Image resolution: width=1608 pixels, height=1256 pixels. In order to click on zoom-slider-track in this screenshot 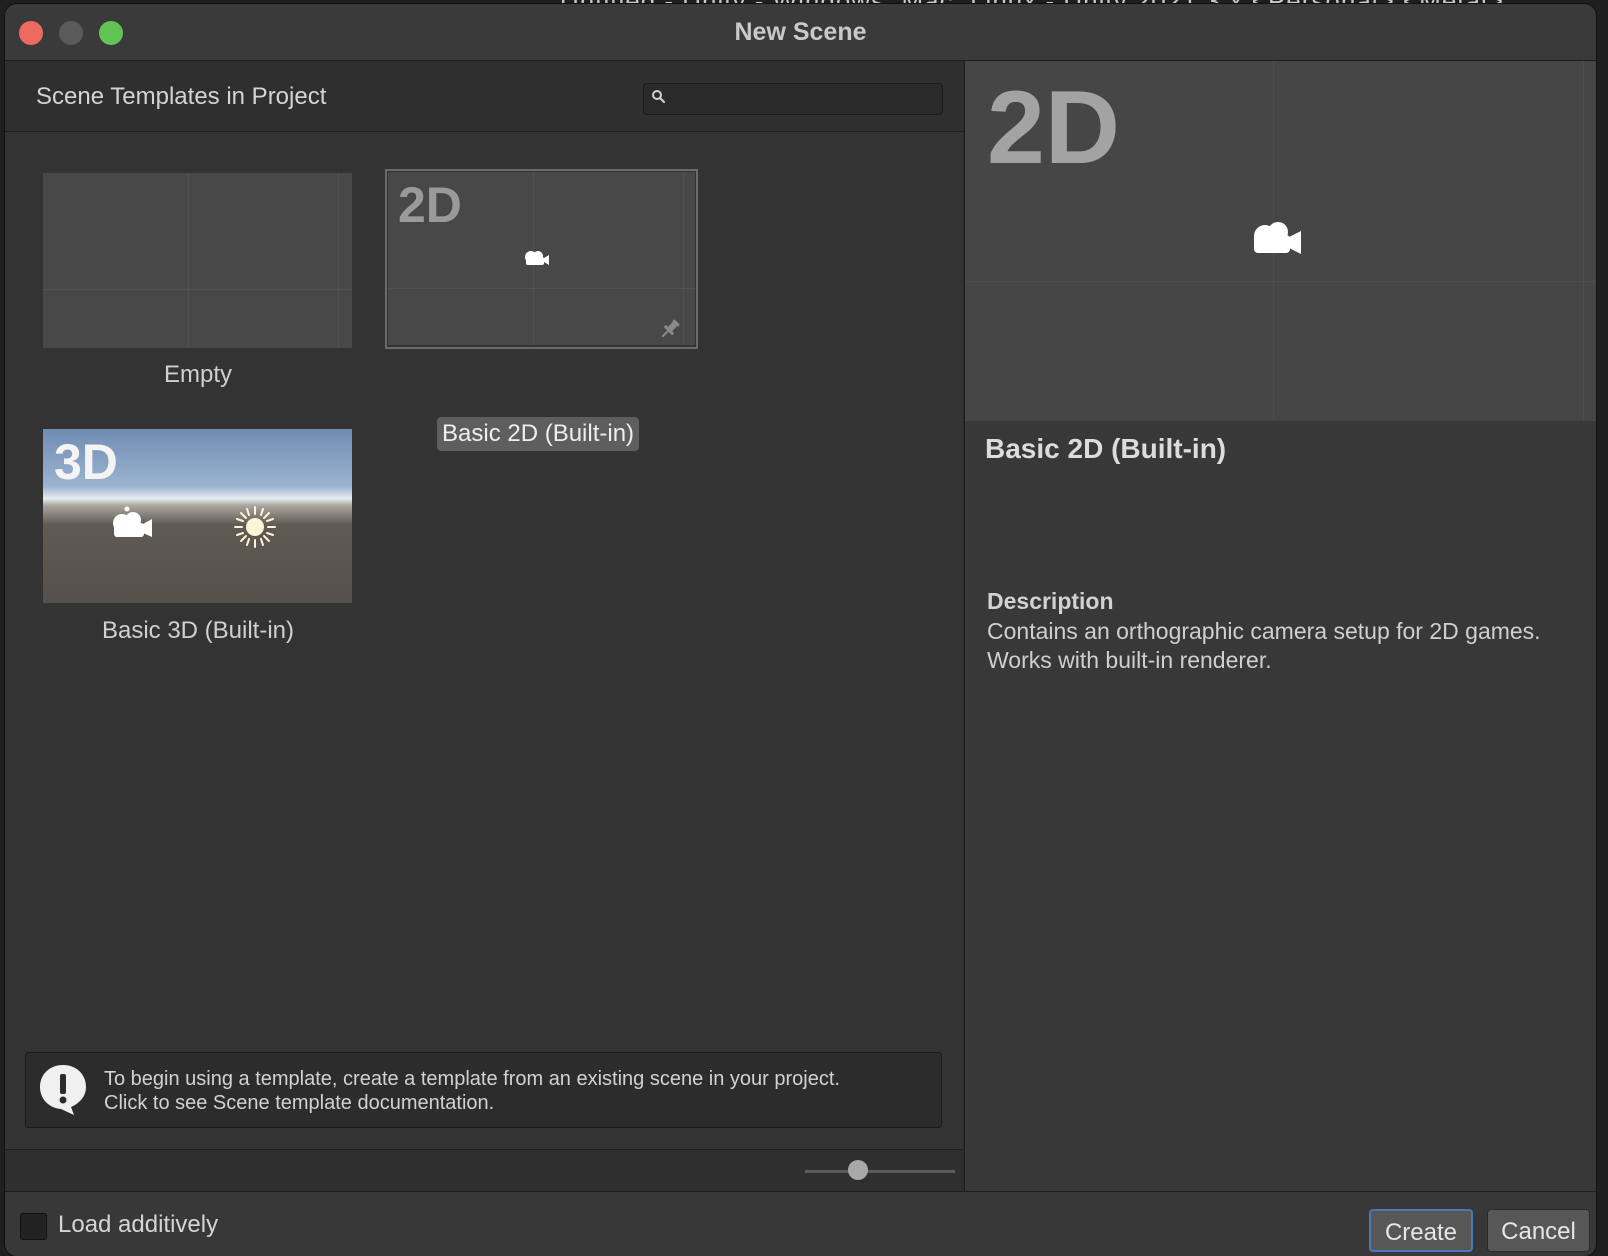, I will do `click(880, 1171)`.